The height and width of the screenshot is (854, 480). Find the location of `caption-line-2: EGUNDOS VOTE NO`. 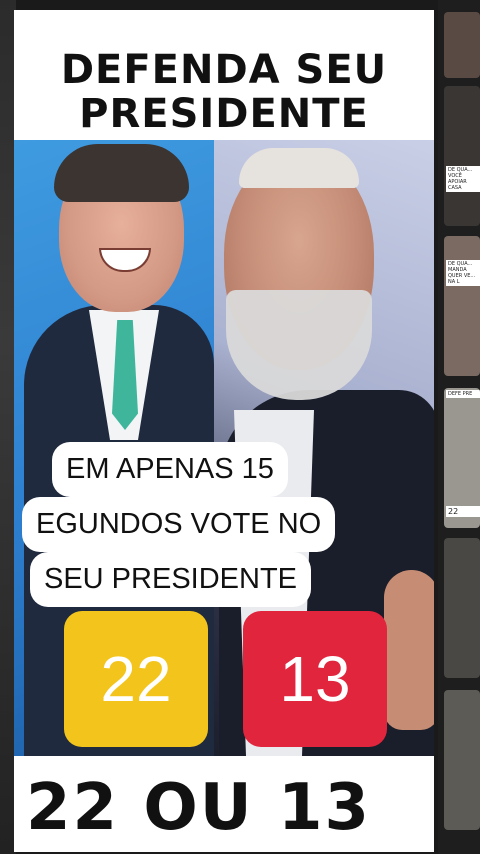

caption-line-2: EGUNDOS VOTE NO is located at coordinates (179, 524).